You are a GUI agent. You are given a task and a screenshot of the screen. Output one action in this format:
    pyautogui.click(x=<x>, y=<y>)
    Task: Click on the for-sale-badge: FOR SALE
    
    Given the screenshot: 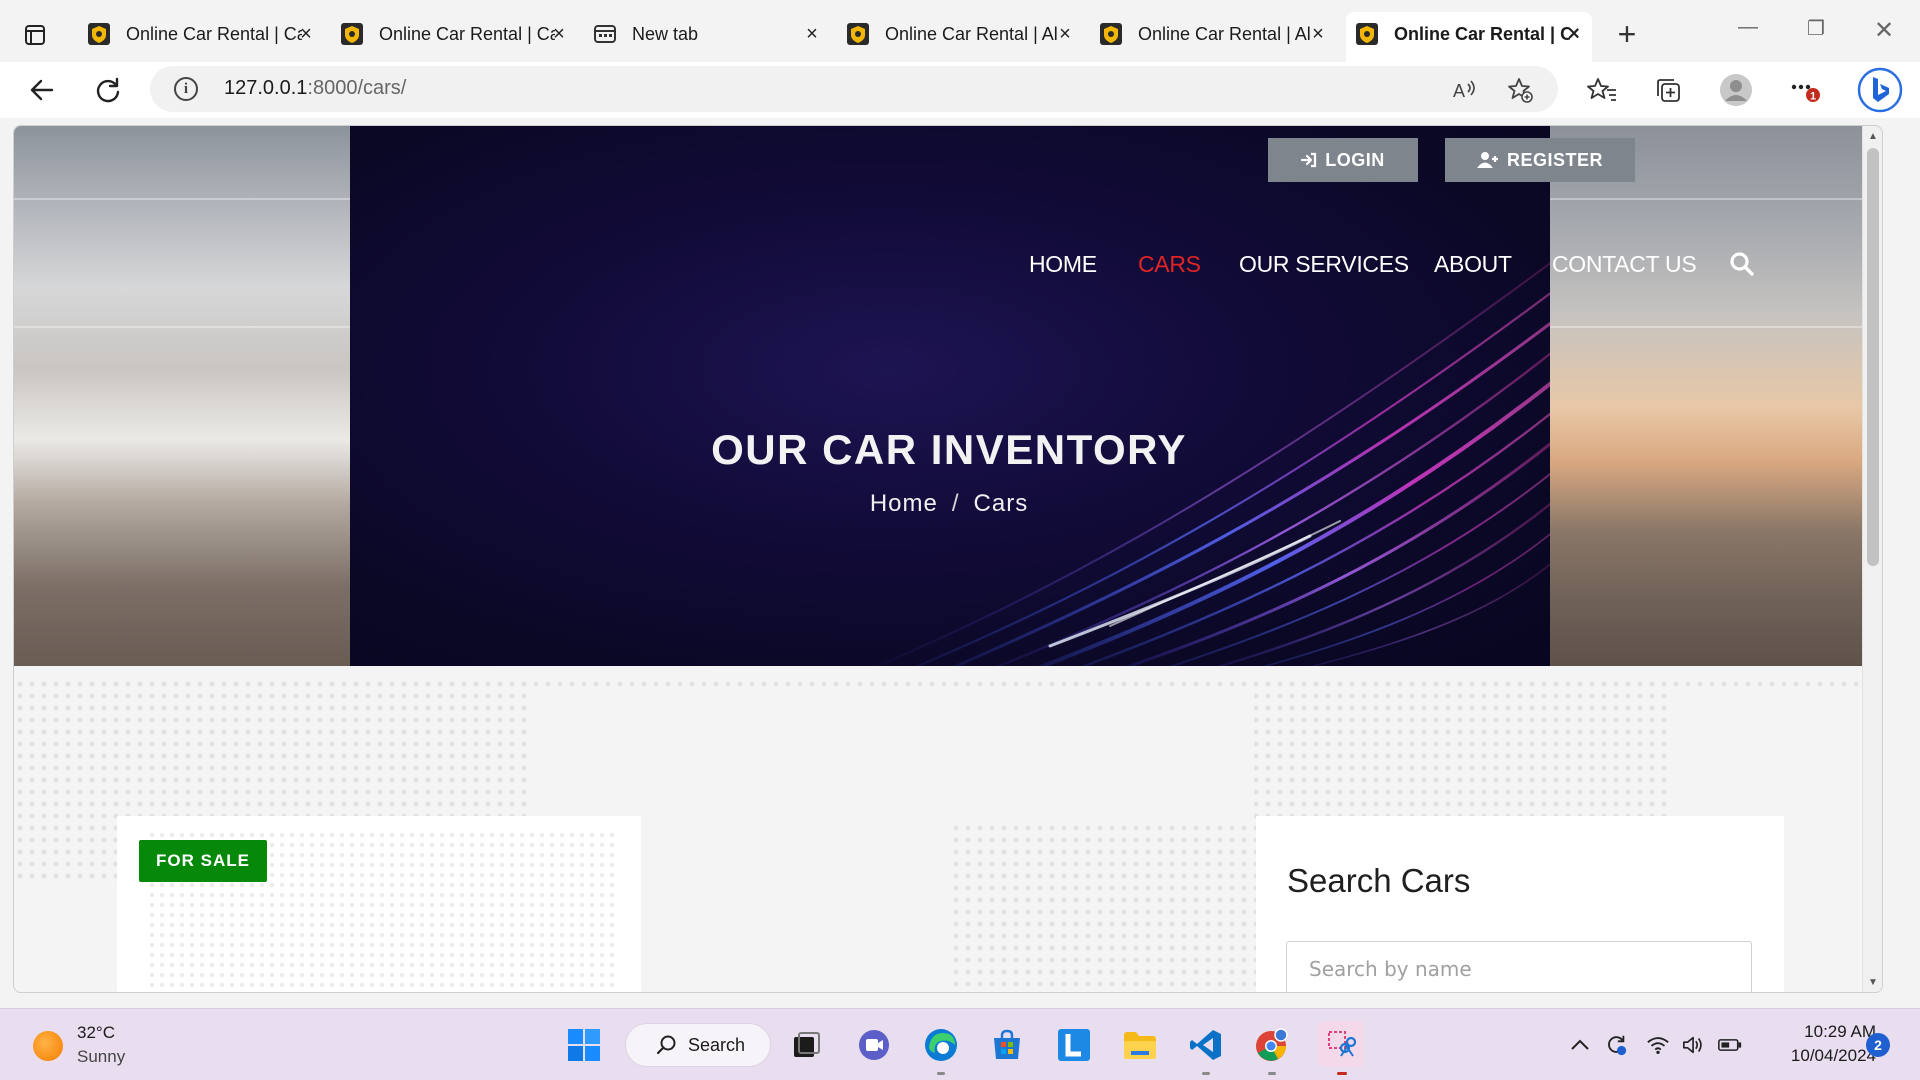 What is the action you would take?
    pyautogui.click(x=203, y=861)
    